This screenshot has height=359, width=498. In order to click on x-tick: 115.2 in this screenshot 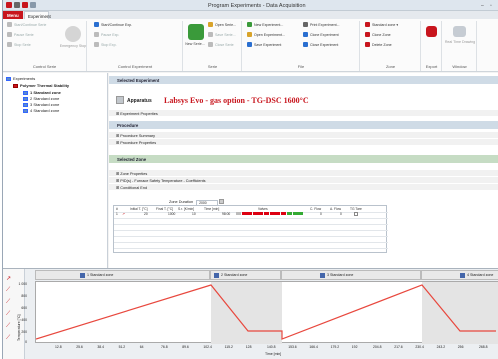, I will do `click(228, 347)`.